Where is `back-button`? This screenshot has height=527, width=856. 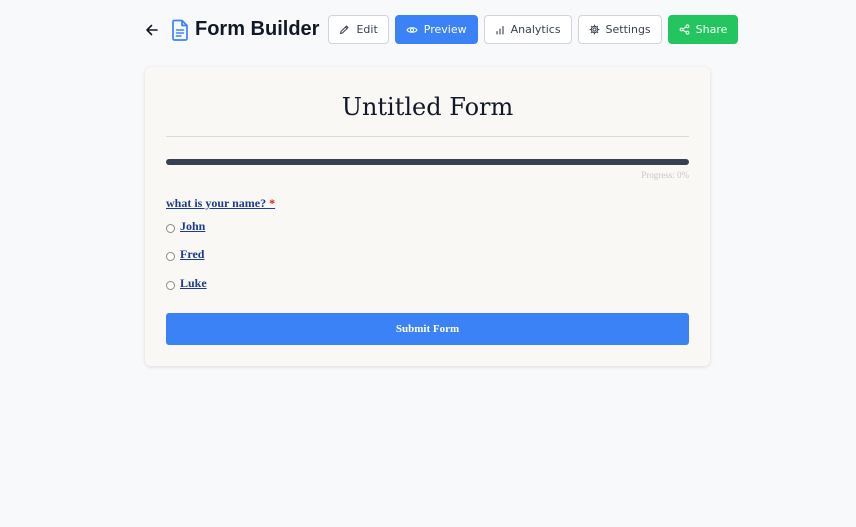
back-button is located at coordinates (152, 29).